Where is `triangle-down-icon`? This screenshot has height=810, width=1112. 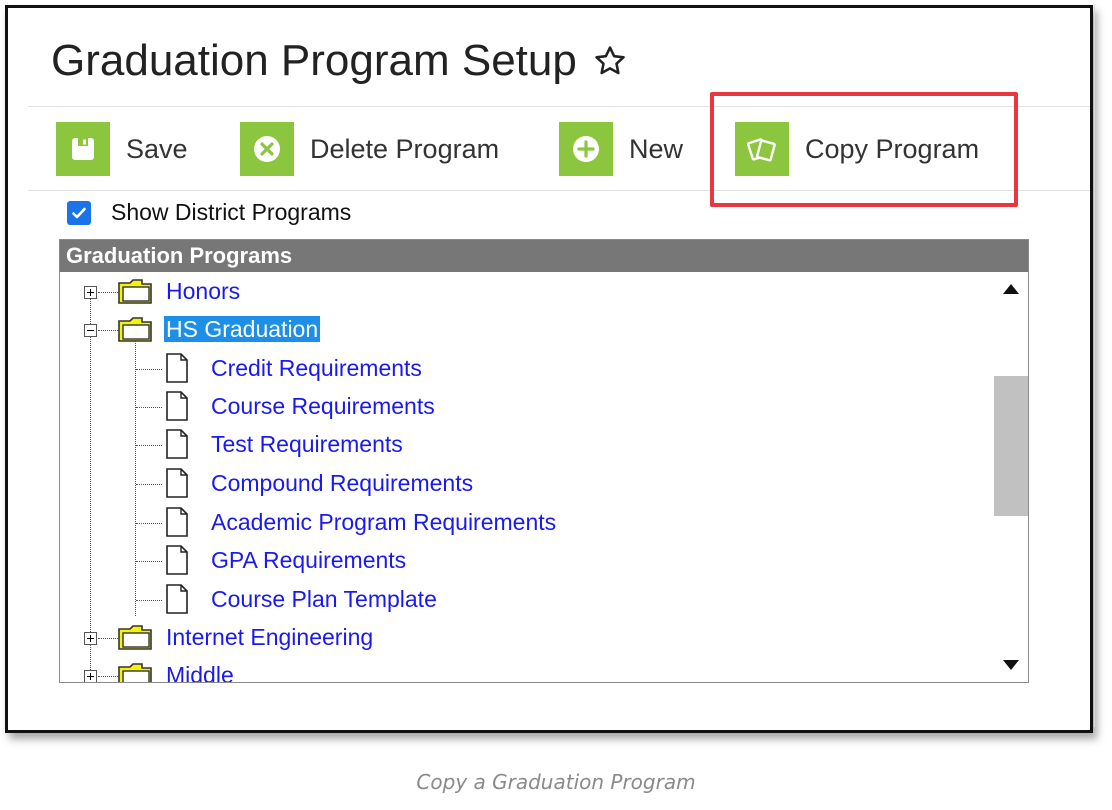 triangle-down-icon is located at coordinates (1011, 665).